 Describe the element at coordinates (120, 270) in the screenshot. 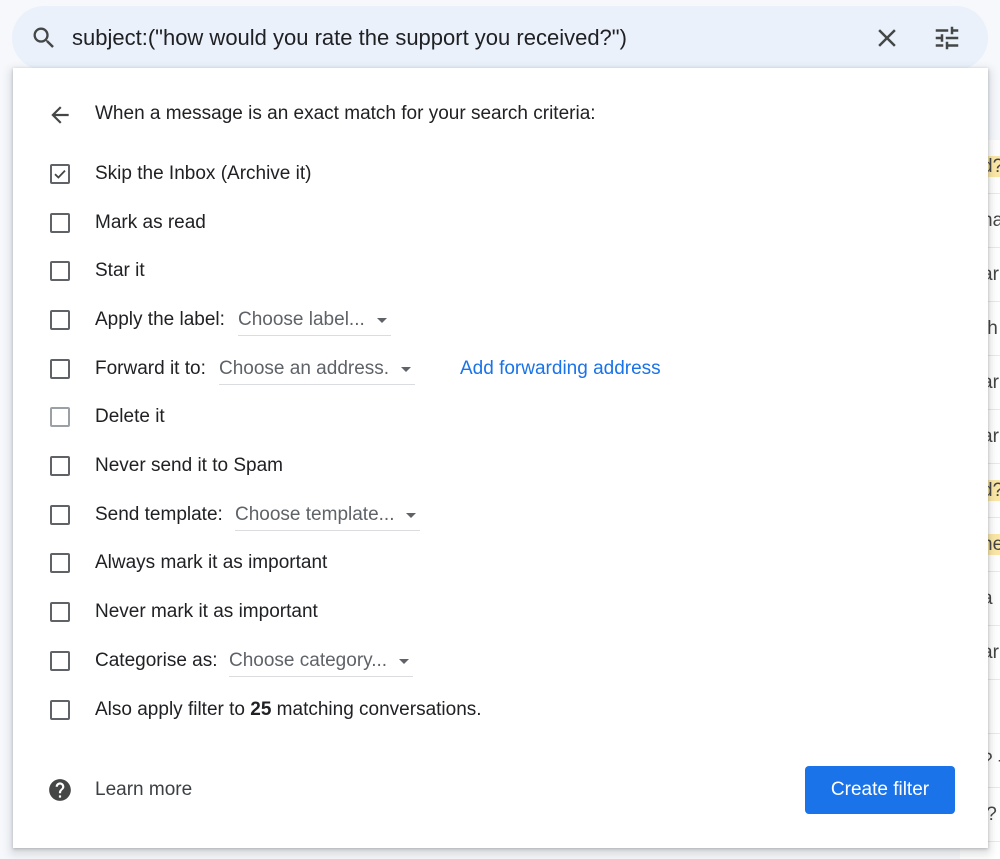

I see `star-label: Star it` at that location.